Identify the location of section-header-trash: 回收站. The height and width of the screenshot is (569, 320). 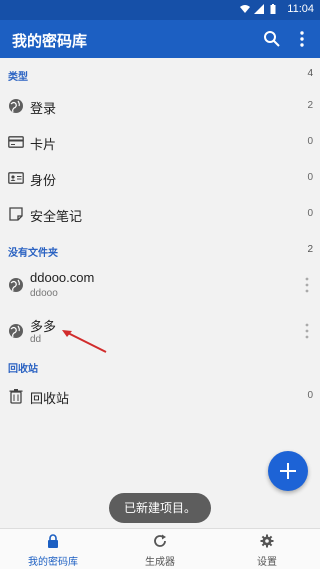
(160, 365).